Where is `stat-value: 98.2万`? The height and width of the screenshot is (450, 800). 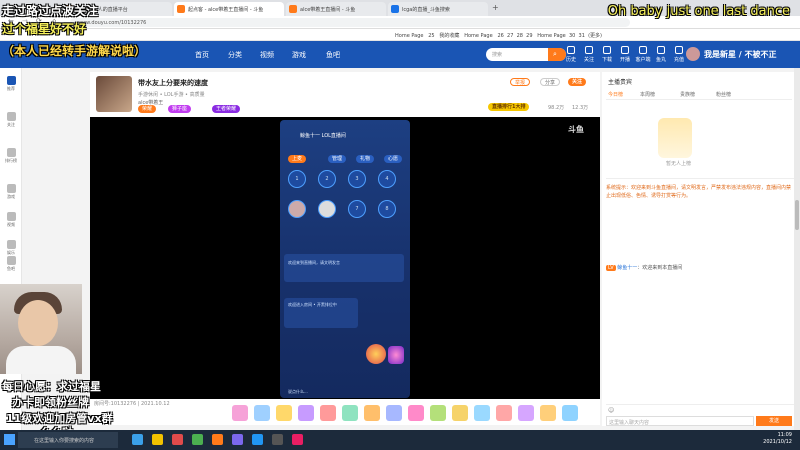 stat-value: 98.2万 is located at coordinates (556, 108).